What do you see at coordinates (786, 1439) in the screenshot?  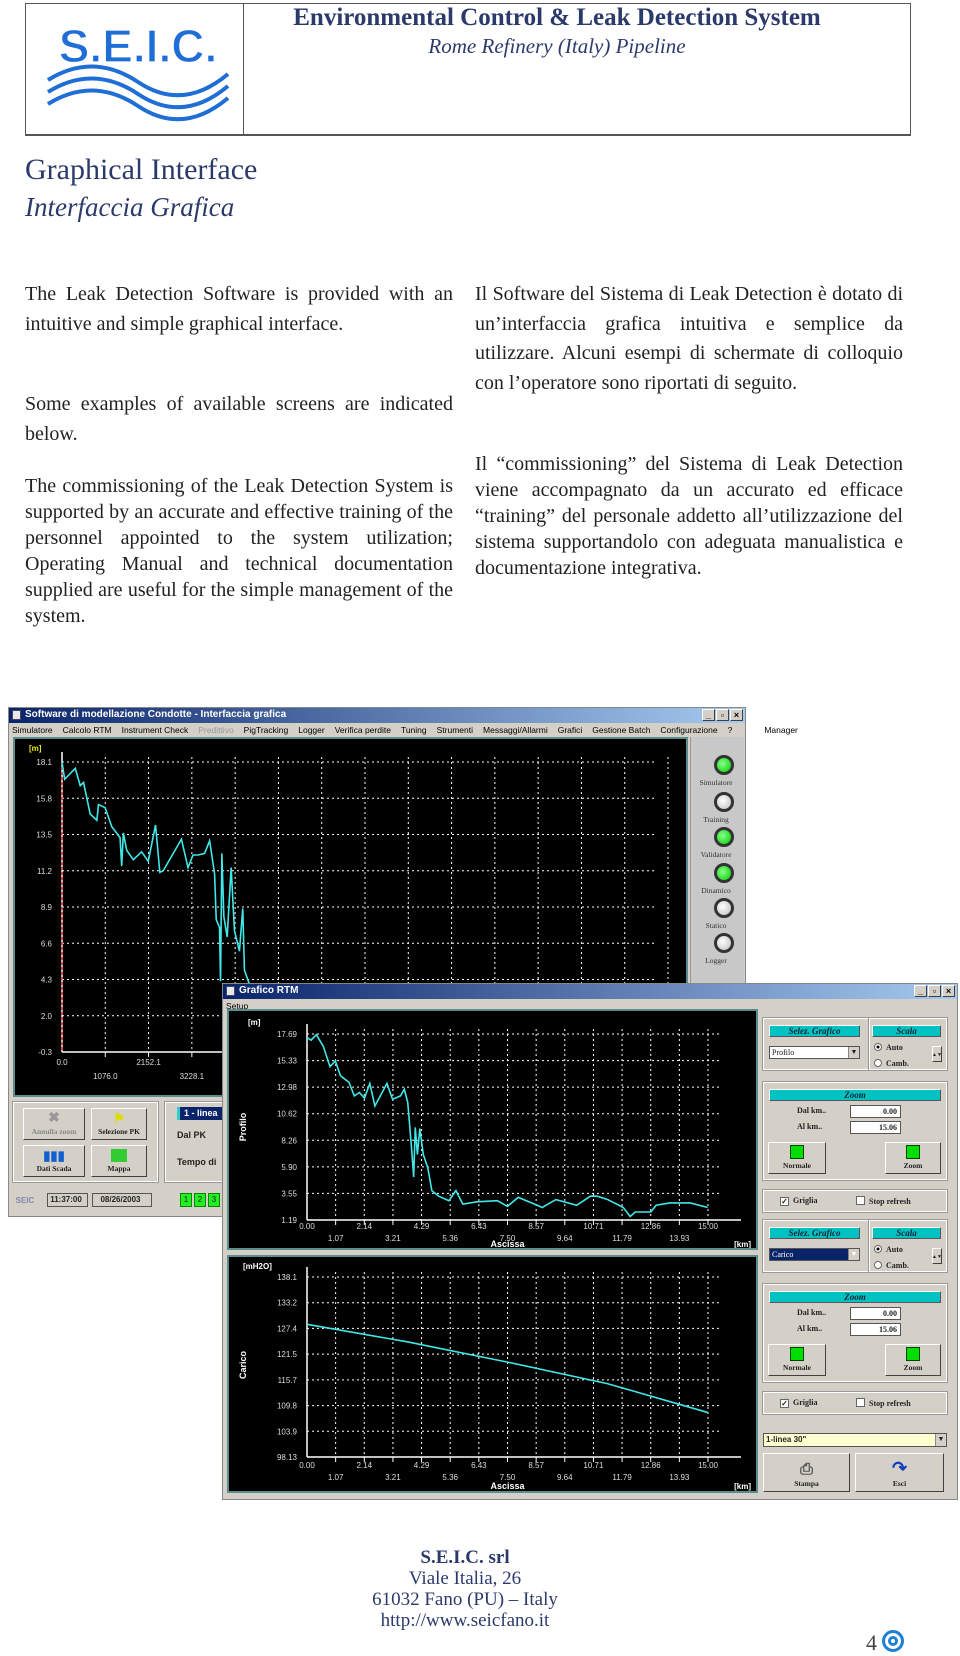 I see `select-value: 1-linea 30"` at bounding box center [786, 1439].